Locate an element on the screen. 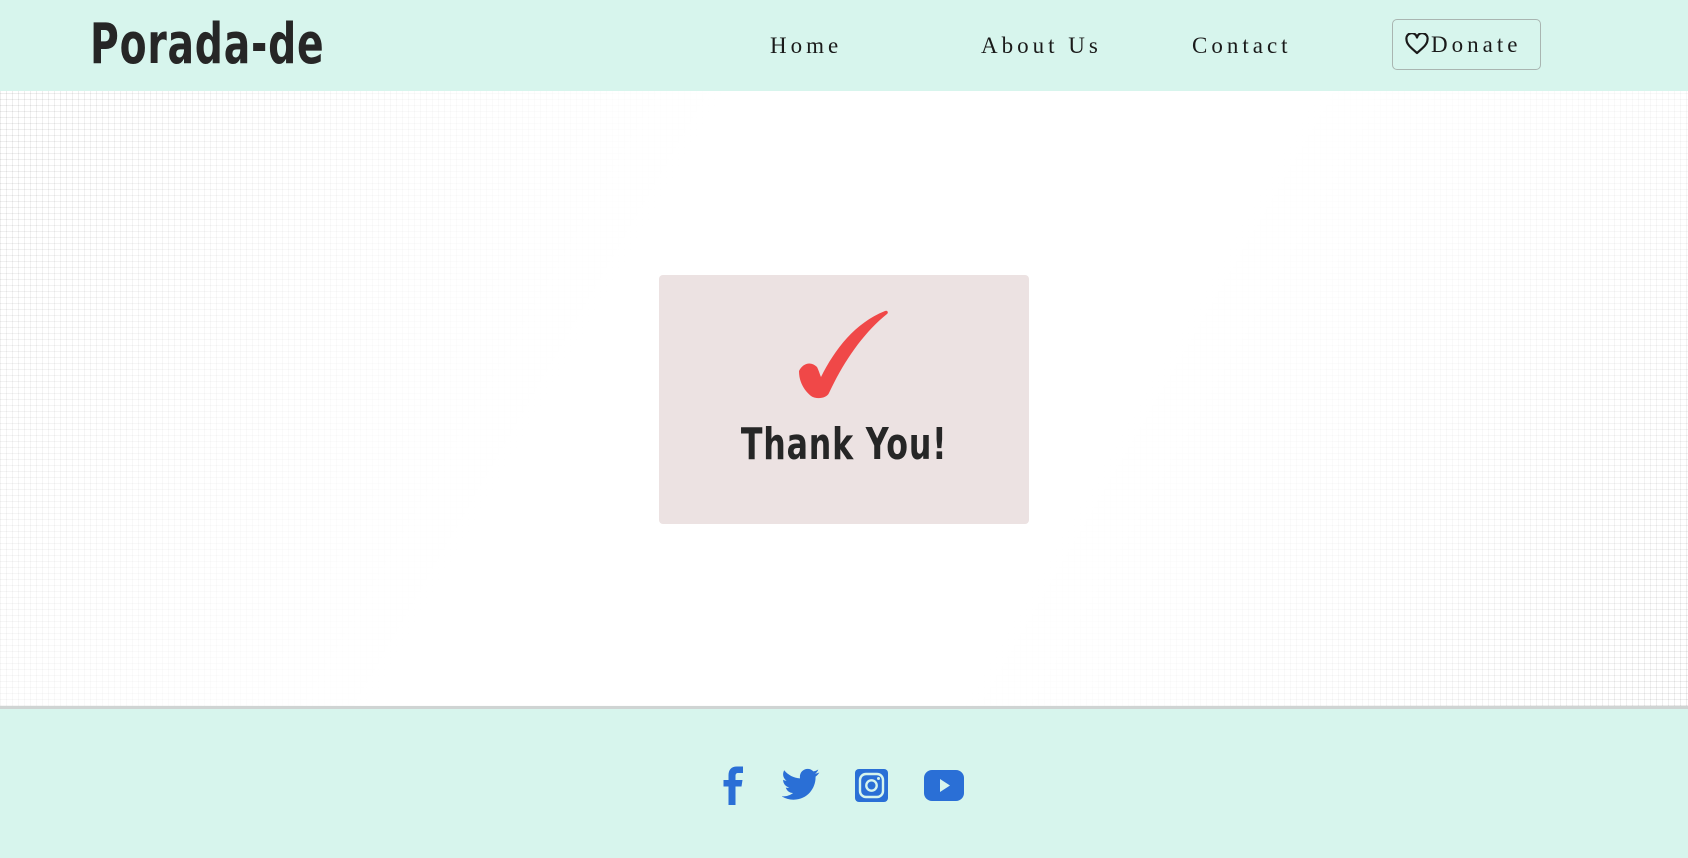 The image size is (1688, 858). site-header: Porada-de Home About Us Contact Donate is located at coordinates (844, 45).